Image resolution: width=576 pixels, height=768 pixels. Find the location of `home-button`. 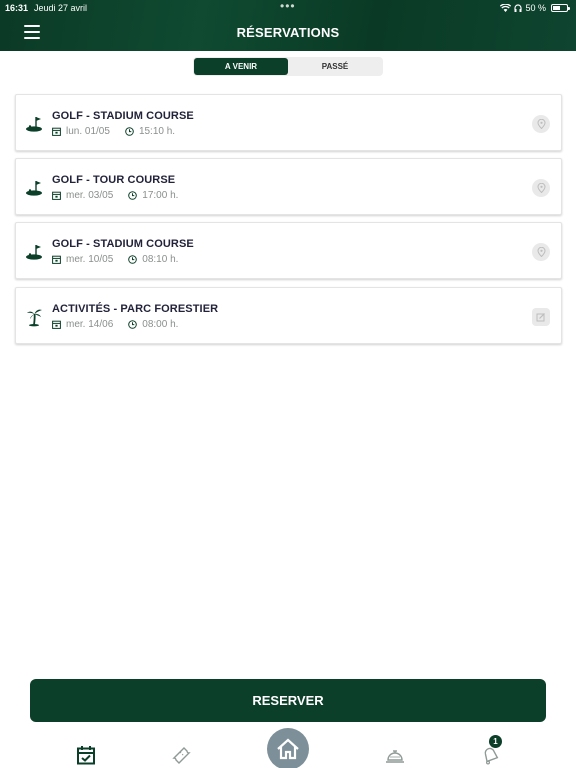

home-button is located at coordinates (288, 748).